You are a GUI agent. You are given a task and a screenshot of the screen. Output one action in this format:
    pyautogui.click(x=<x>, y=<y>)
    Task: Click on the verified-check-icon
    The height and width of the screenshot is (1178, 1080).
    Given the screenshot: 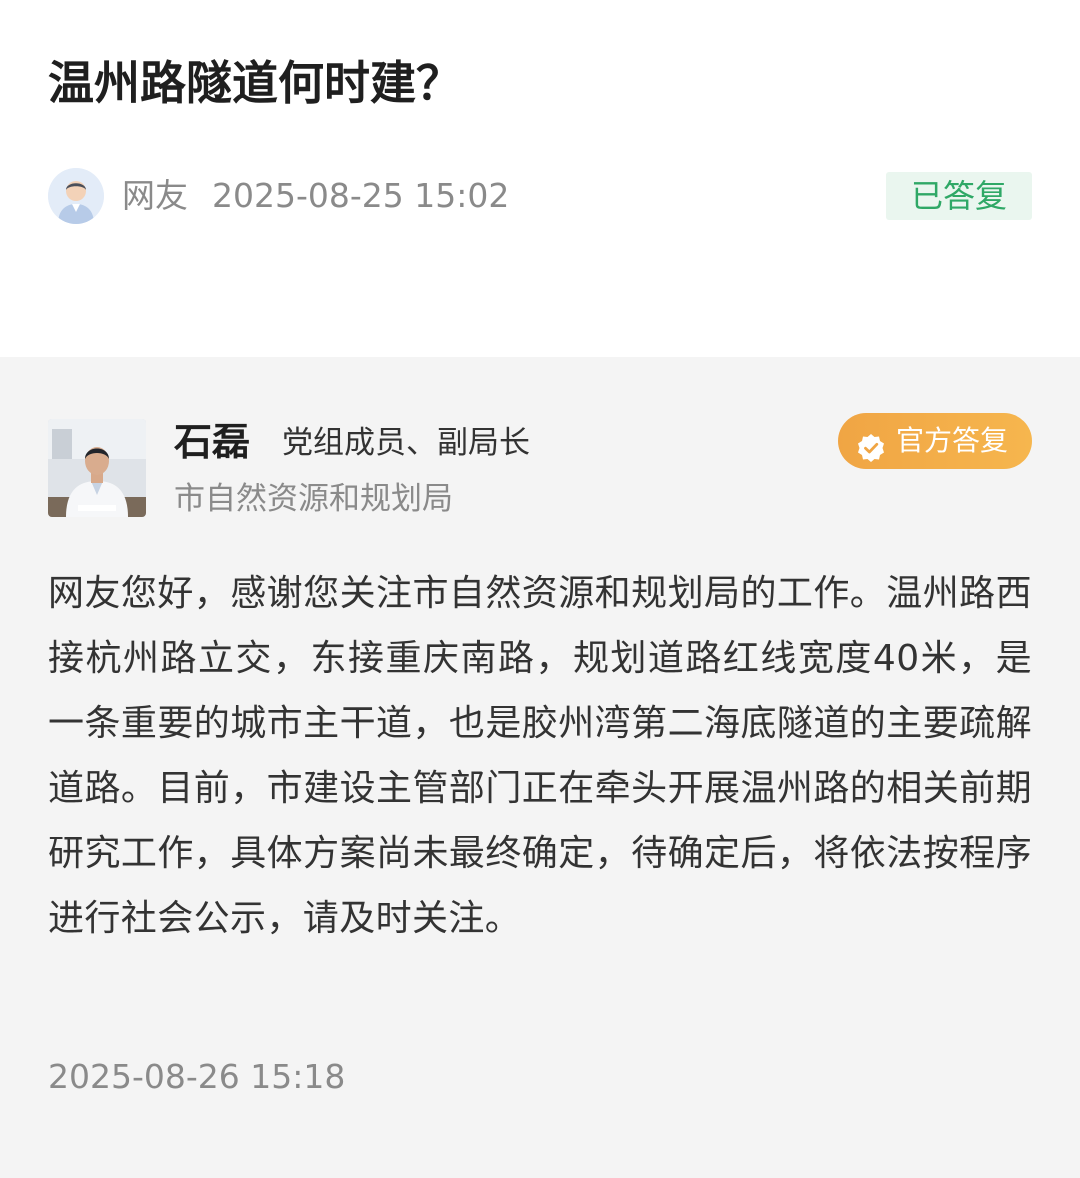 What is the action you would take?
    pyautogui.click(x=871, y=444)
    